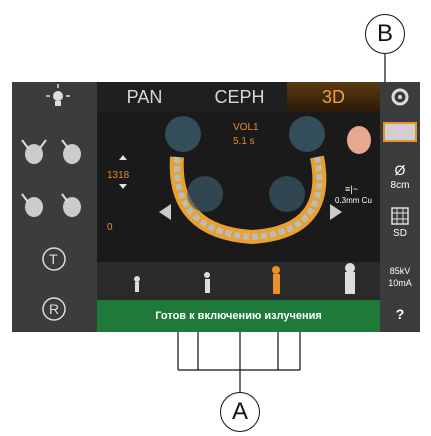 The image size is (431, 436). I want to click on help-button: ?, so click(400, 314).